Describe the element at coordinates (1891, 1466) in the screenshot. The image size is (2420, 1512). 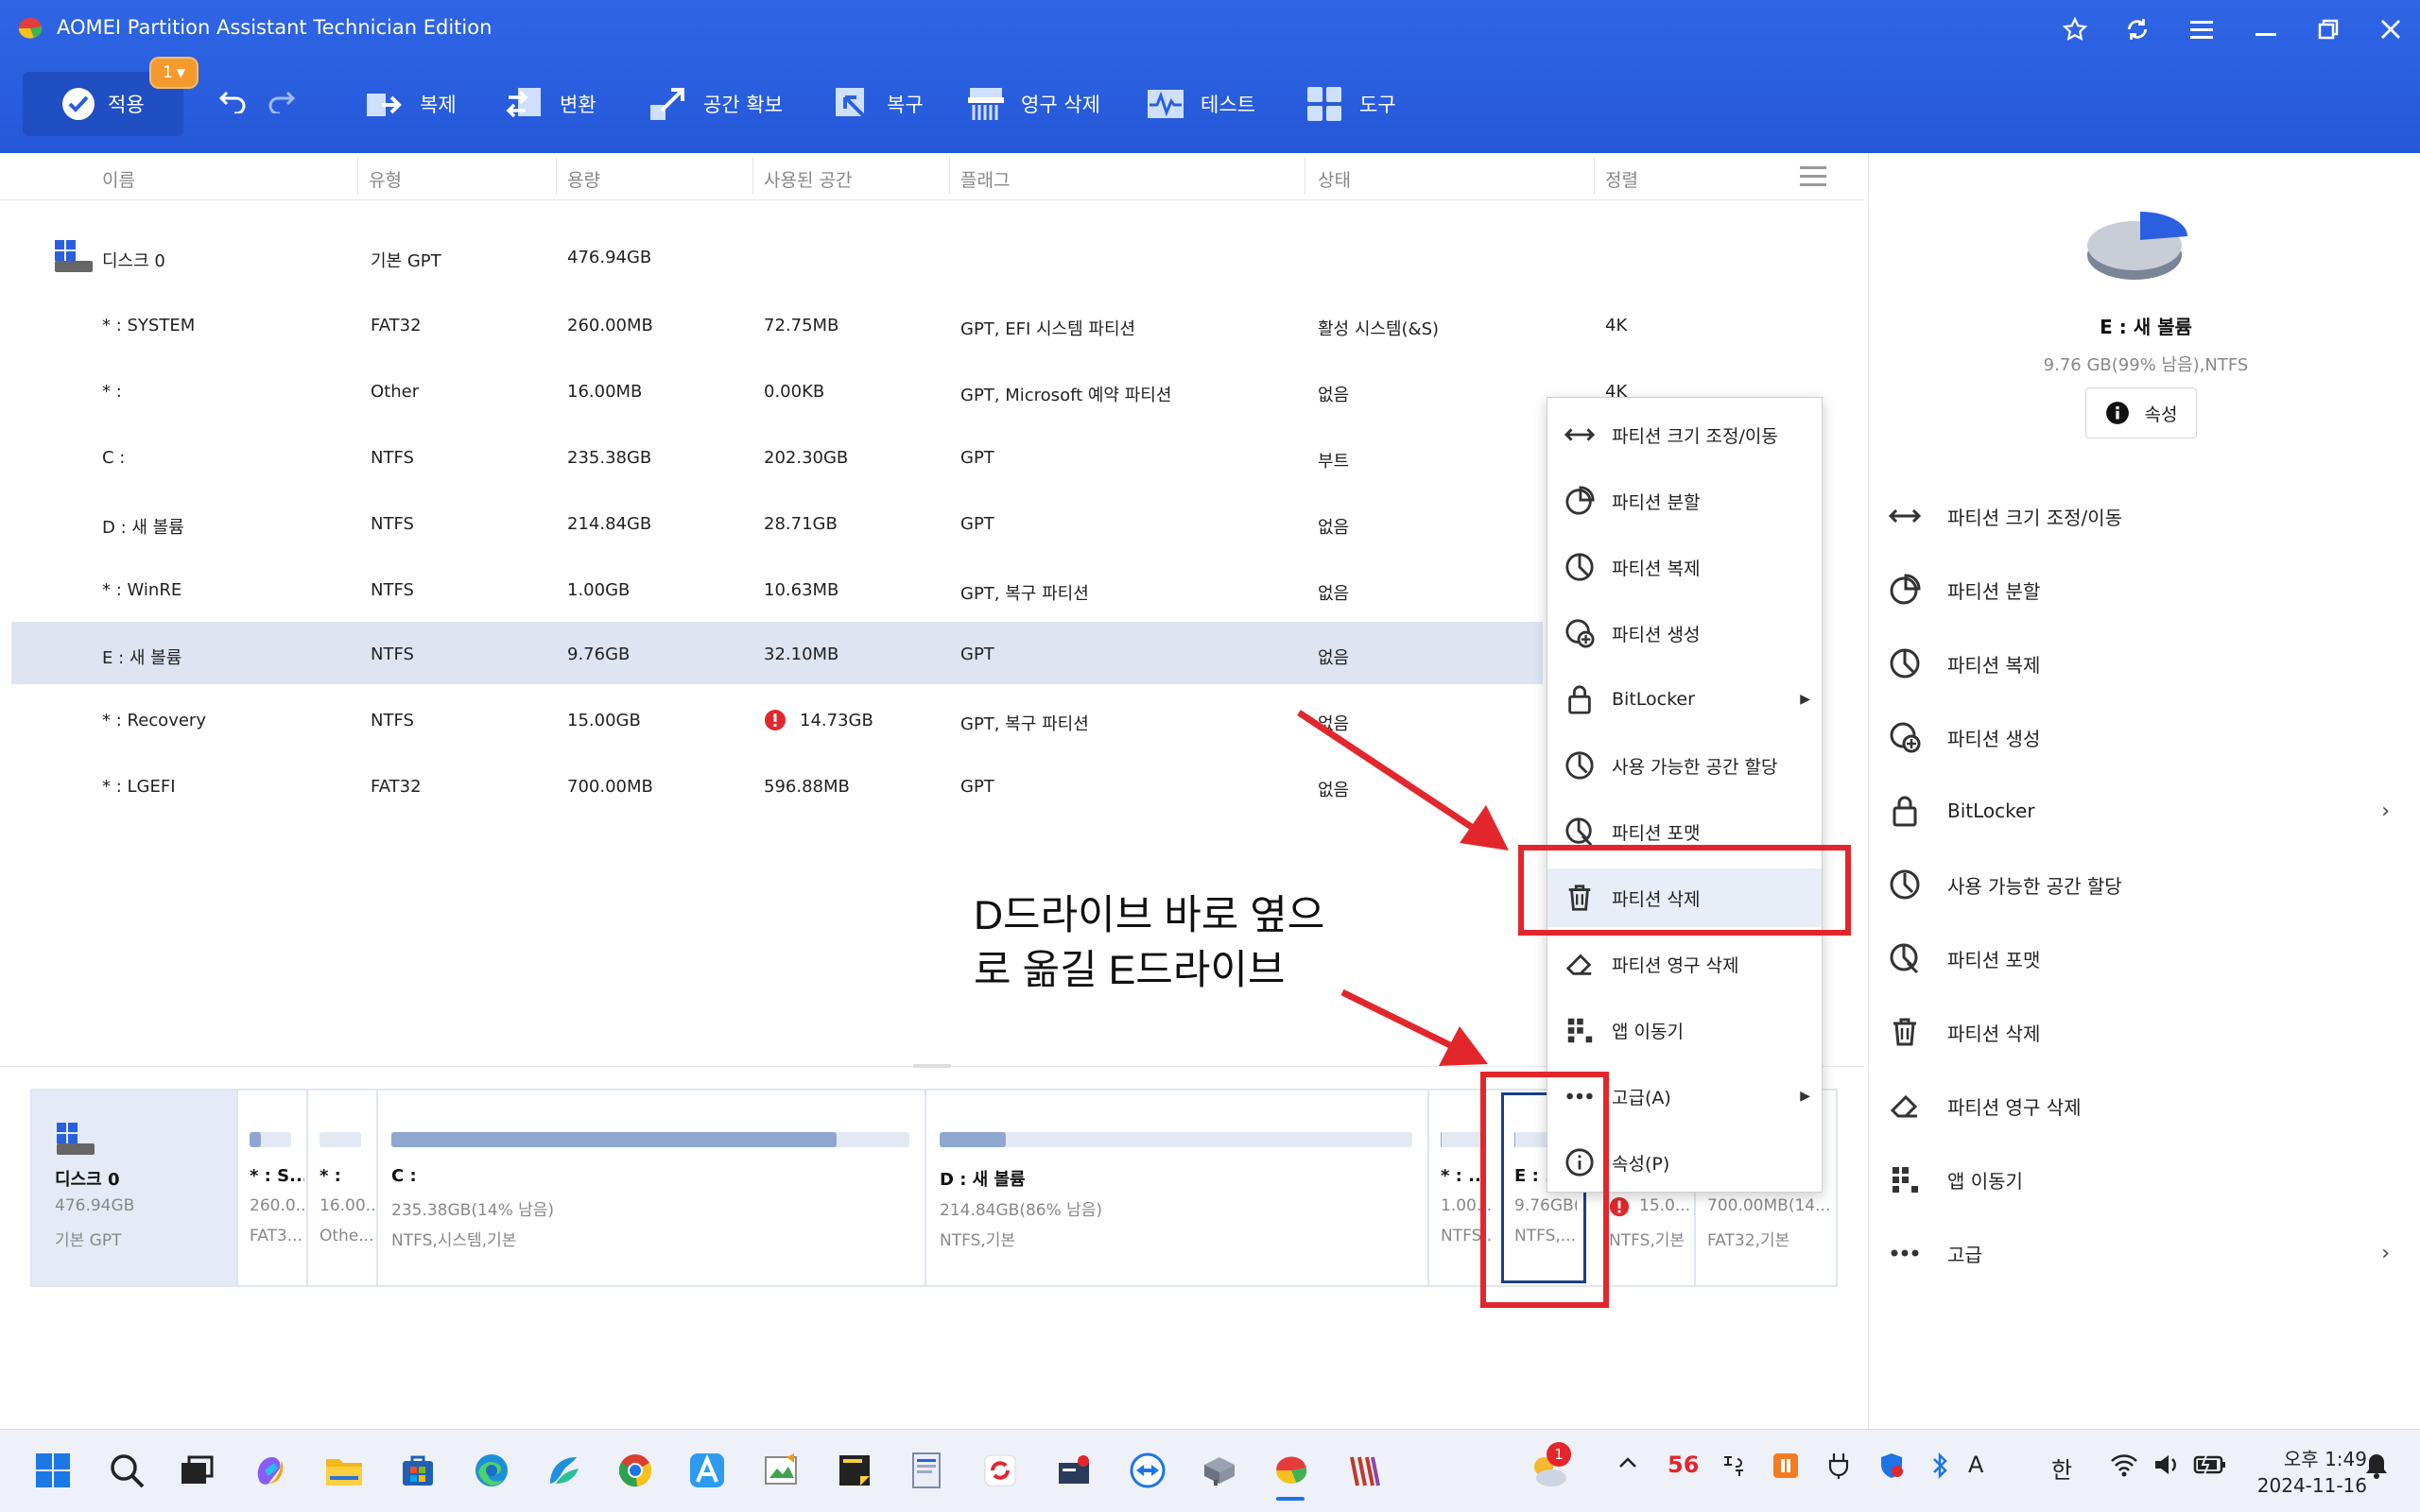
I see `security-shield-icon` at that location.